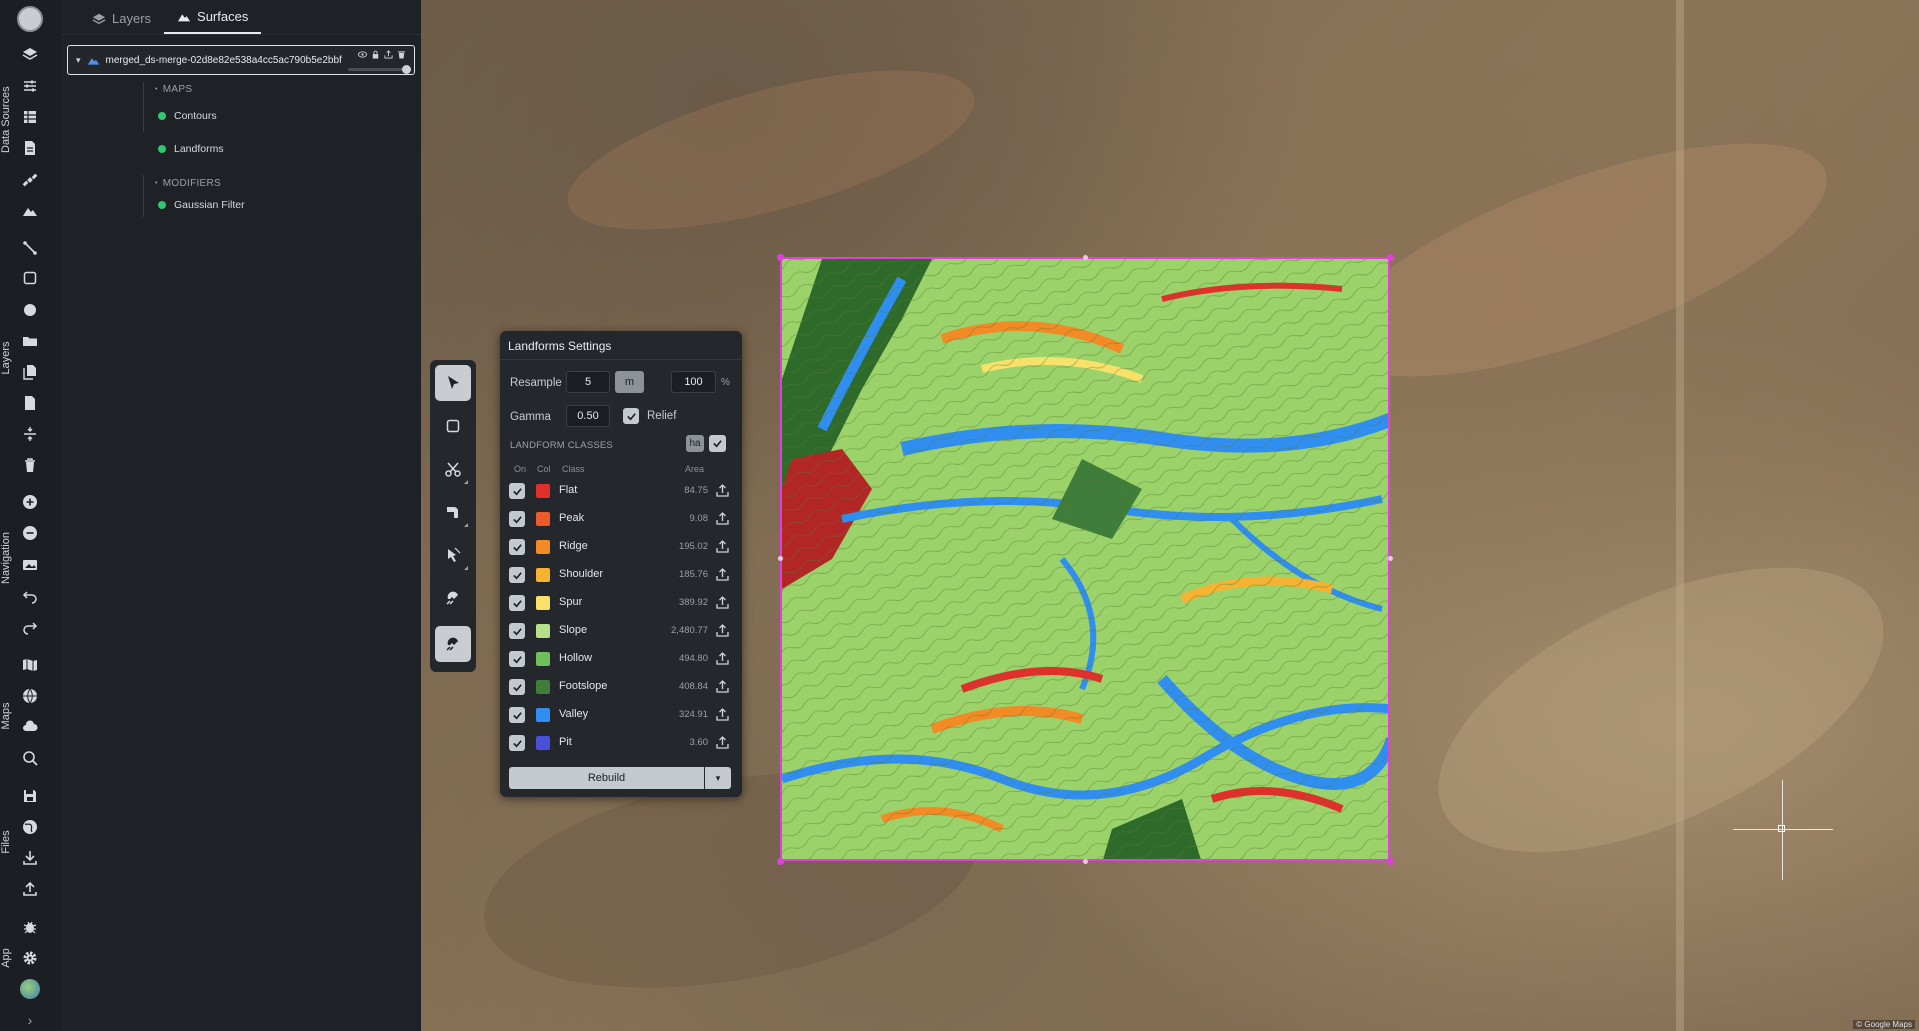 The height and width of the screenshot is (1031, 1919). What do you see at coordinates (588, 416) in the screenshot?
I see `gamma-value-input: 0.50` at bounding box center [588, 416].